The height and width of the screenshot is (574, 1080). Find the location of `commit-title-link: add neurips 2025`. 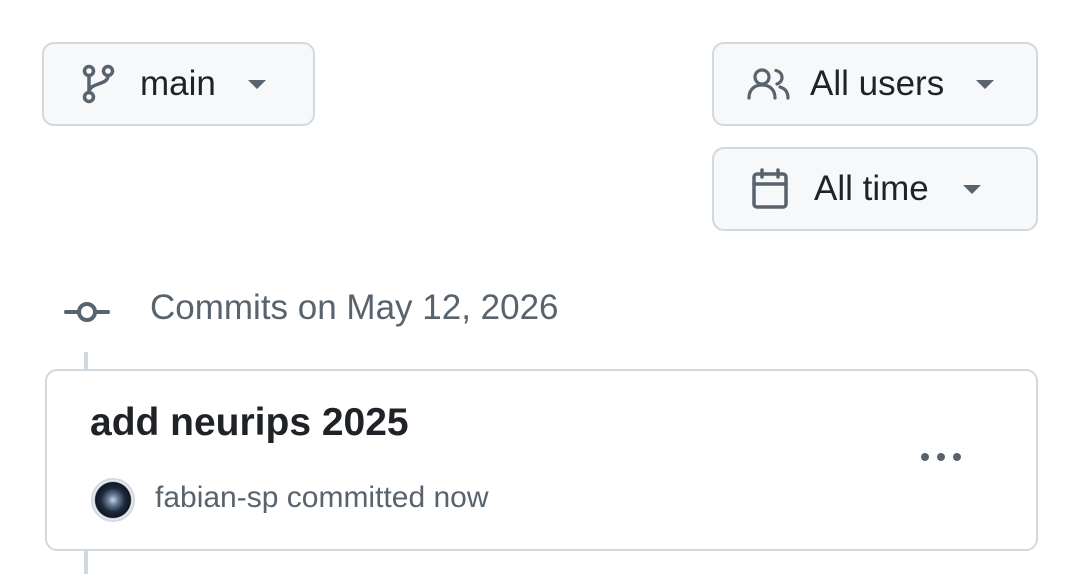

commit-title-link: add neurips 2025 is located at coordinates (249, 423).